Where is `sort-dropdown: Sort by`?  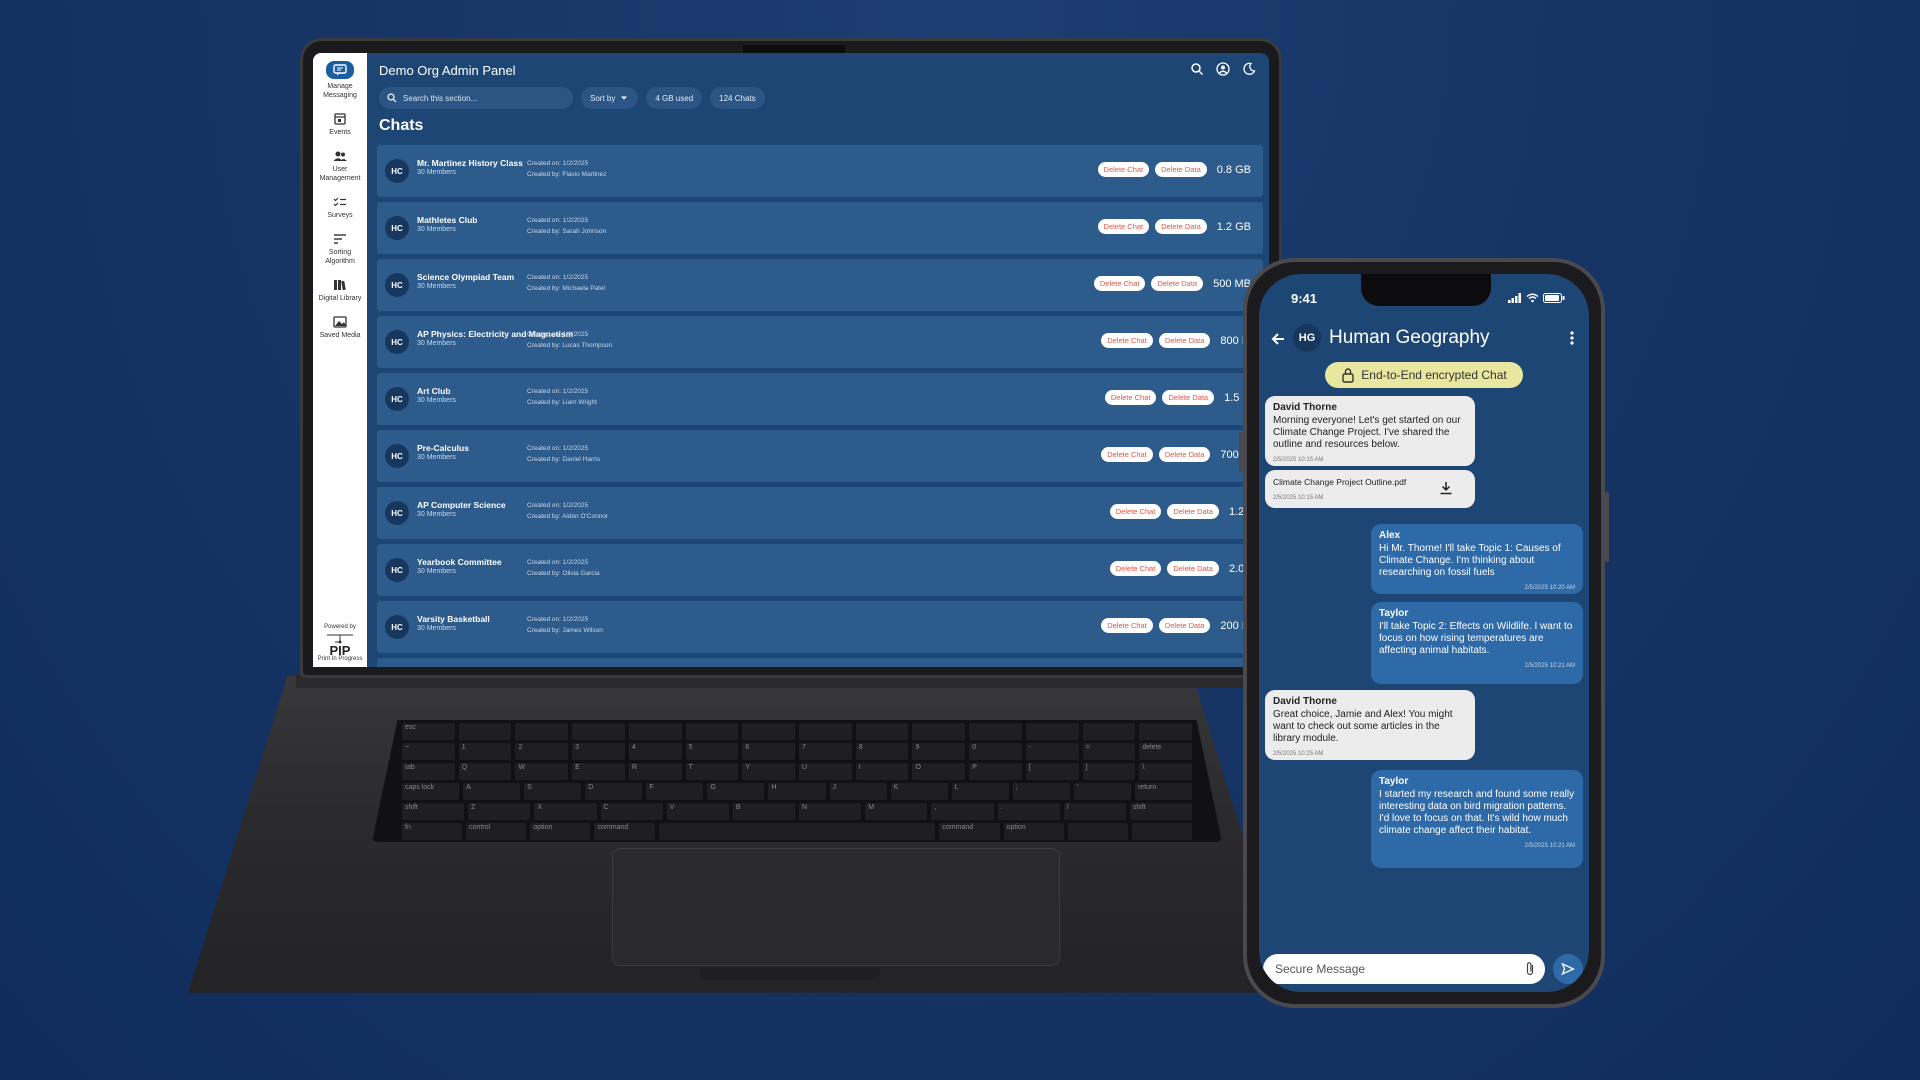
sort-dropdown: Sort by is located at coordinates (610, 98).